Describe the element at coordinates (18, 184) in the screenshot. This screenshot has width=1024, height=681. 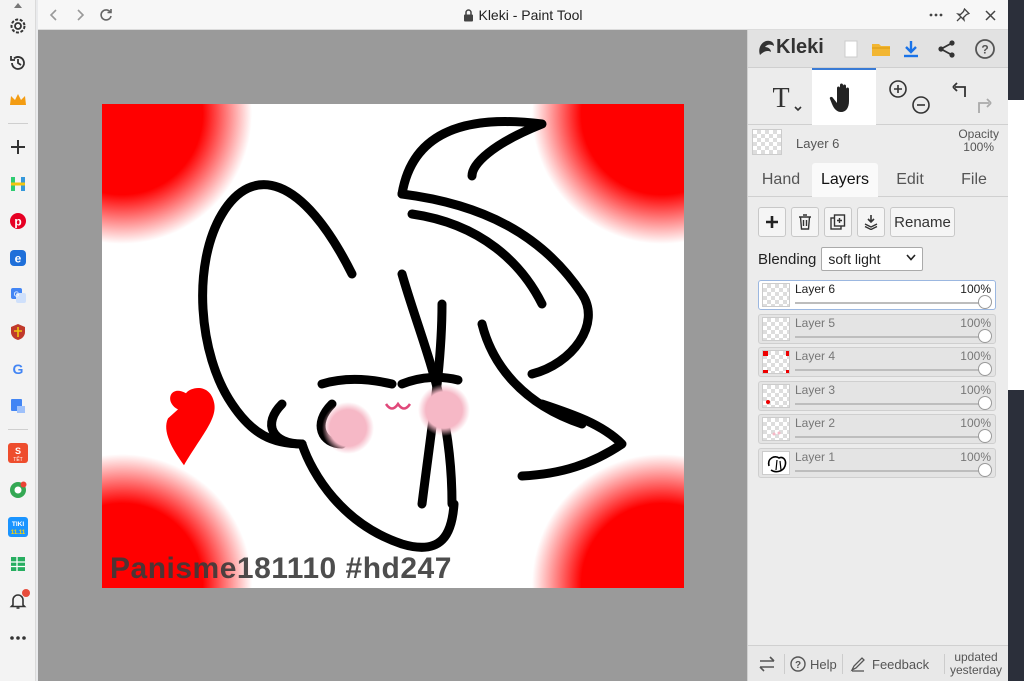
I see `h-app-icon` at that location.